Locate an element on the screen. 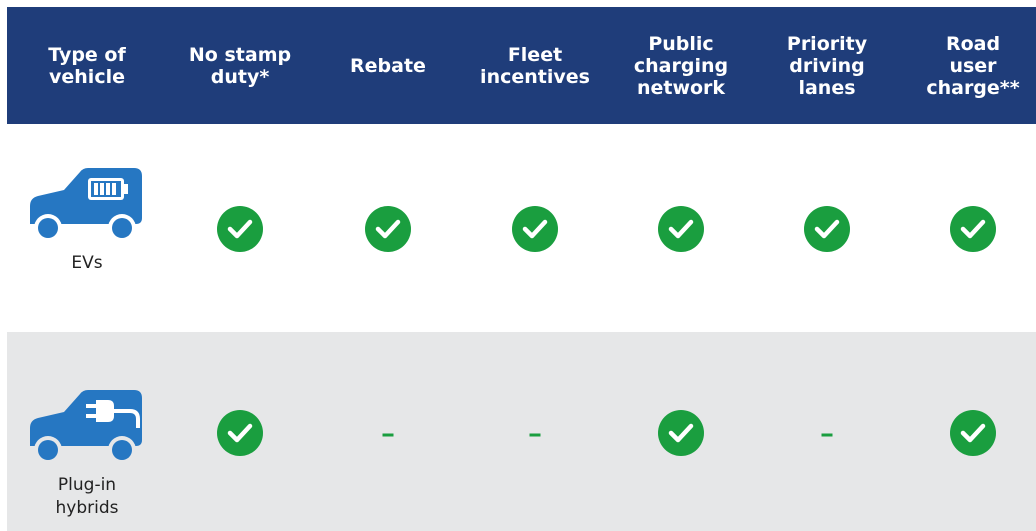  cell-hybrids-no-stamp-duty is located at coordinates (240, 433).